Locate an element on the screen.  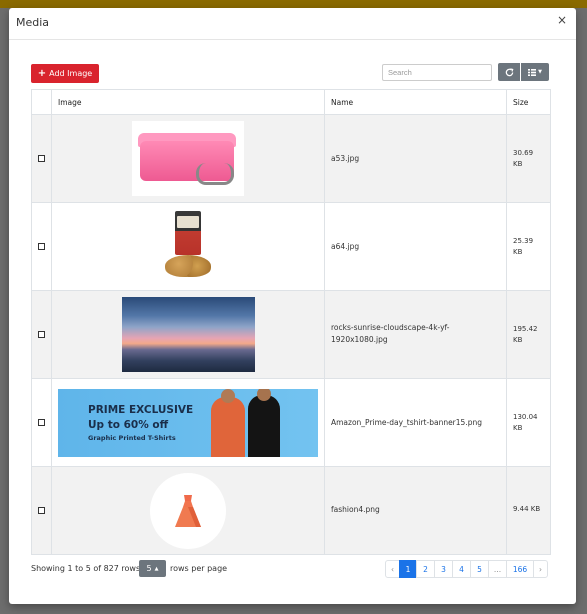
banner-line3: Graphic Printed T-Shirts is located at coordinates (132, 438).